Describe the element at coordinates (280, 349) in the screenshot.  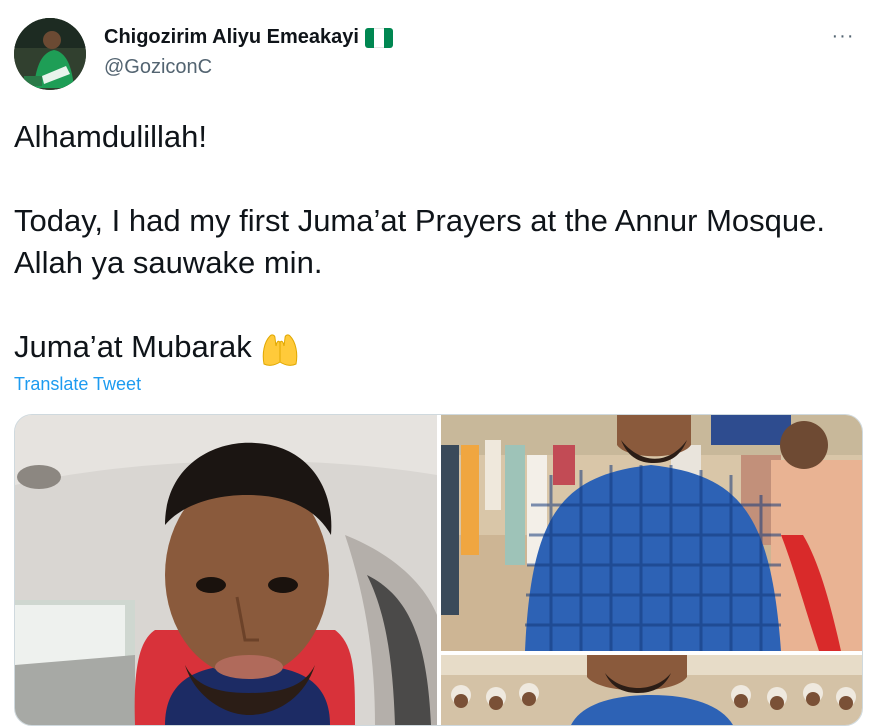
I see `raising-hands-icon` at that location.